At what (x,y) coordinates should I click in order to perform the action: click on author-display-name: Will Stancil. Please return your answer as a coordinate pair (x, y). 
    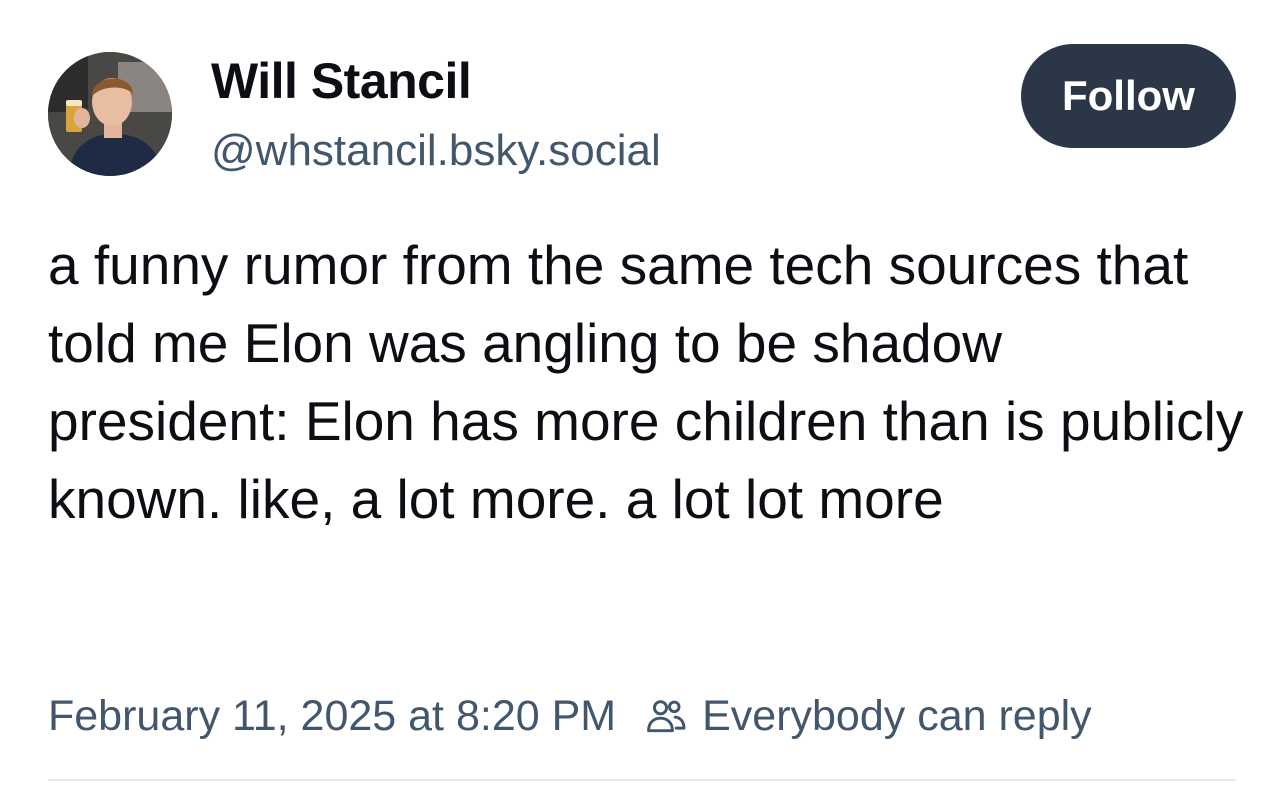
    Looking at the image, I should click on (341, 81).